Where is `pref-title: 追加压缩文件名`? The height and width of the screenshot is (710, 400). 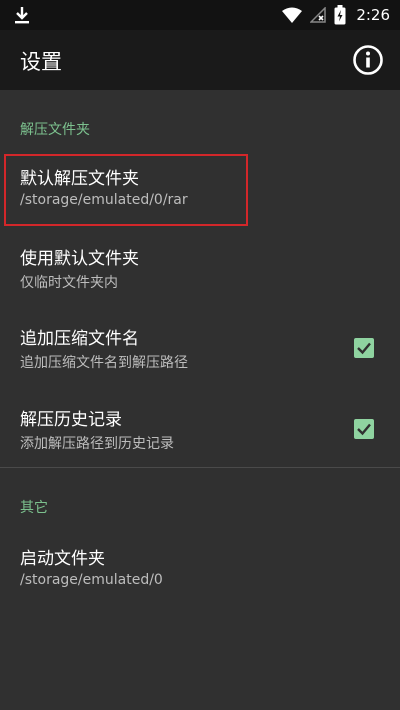 pref-title: 追加压缩文件名 is located at coordinates (79, 339).